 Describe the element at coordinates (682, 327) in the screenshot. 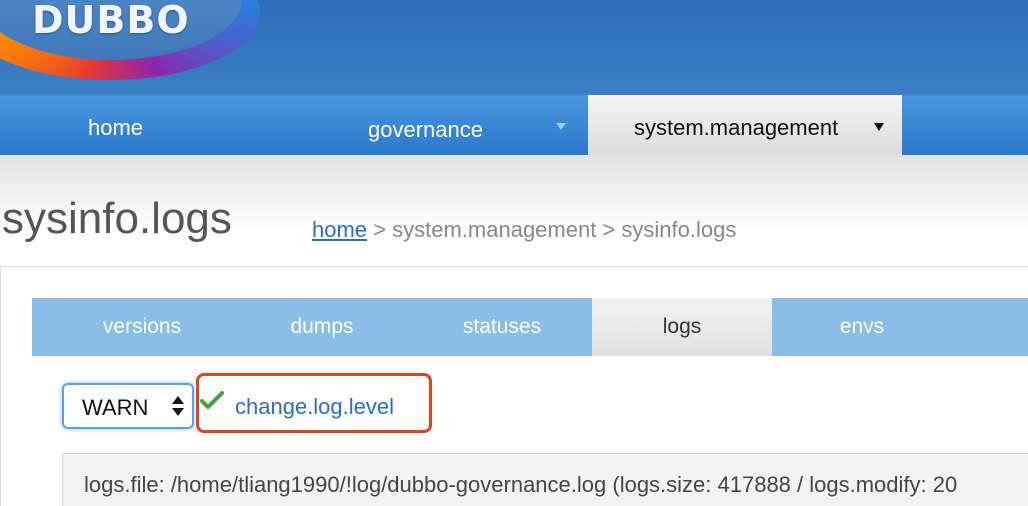

I see `tab-logs: logs` at that location.